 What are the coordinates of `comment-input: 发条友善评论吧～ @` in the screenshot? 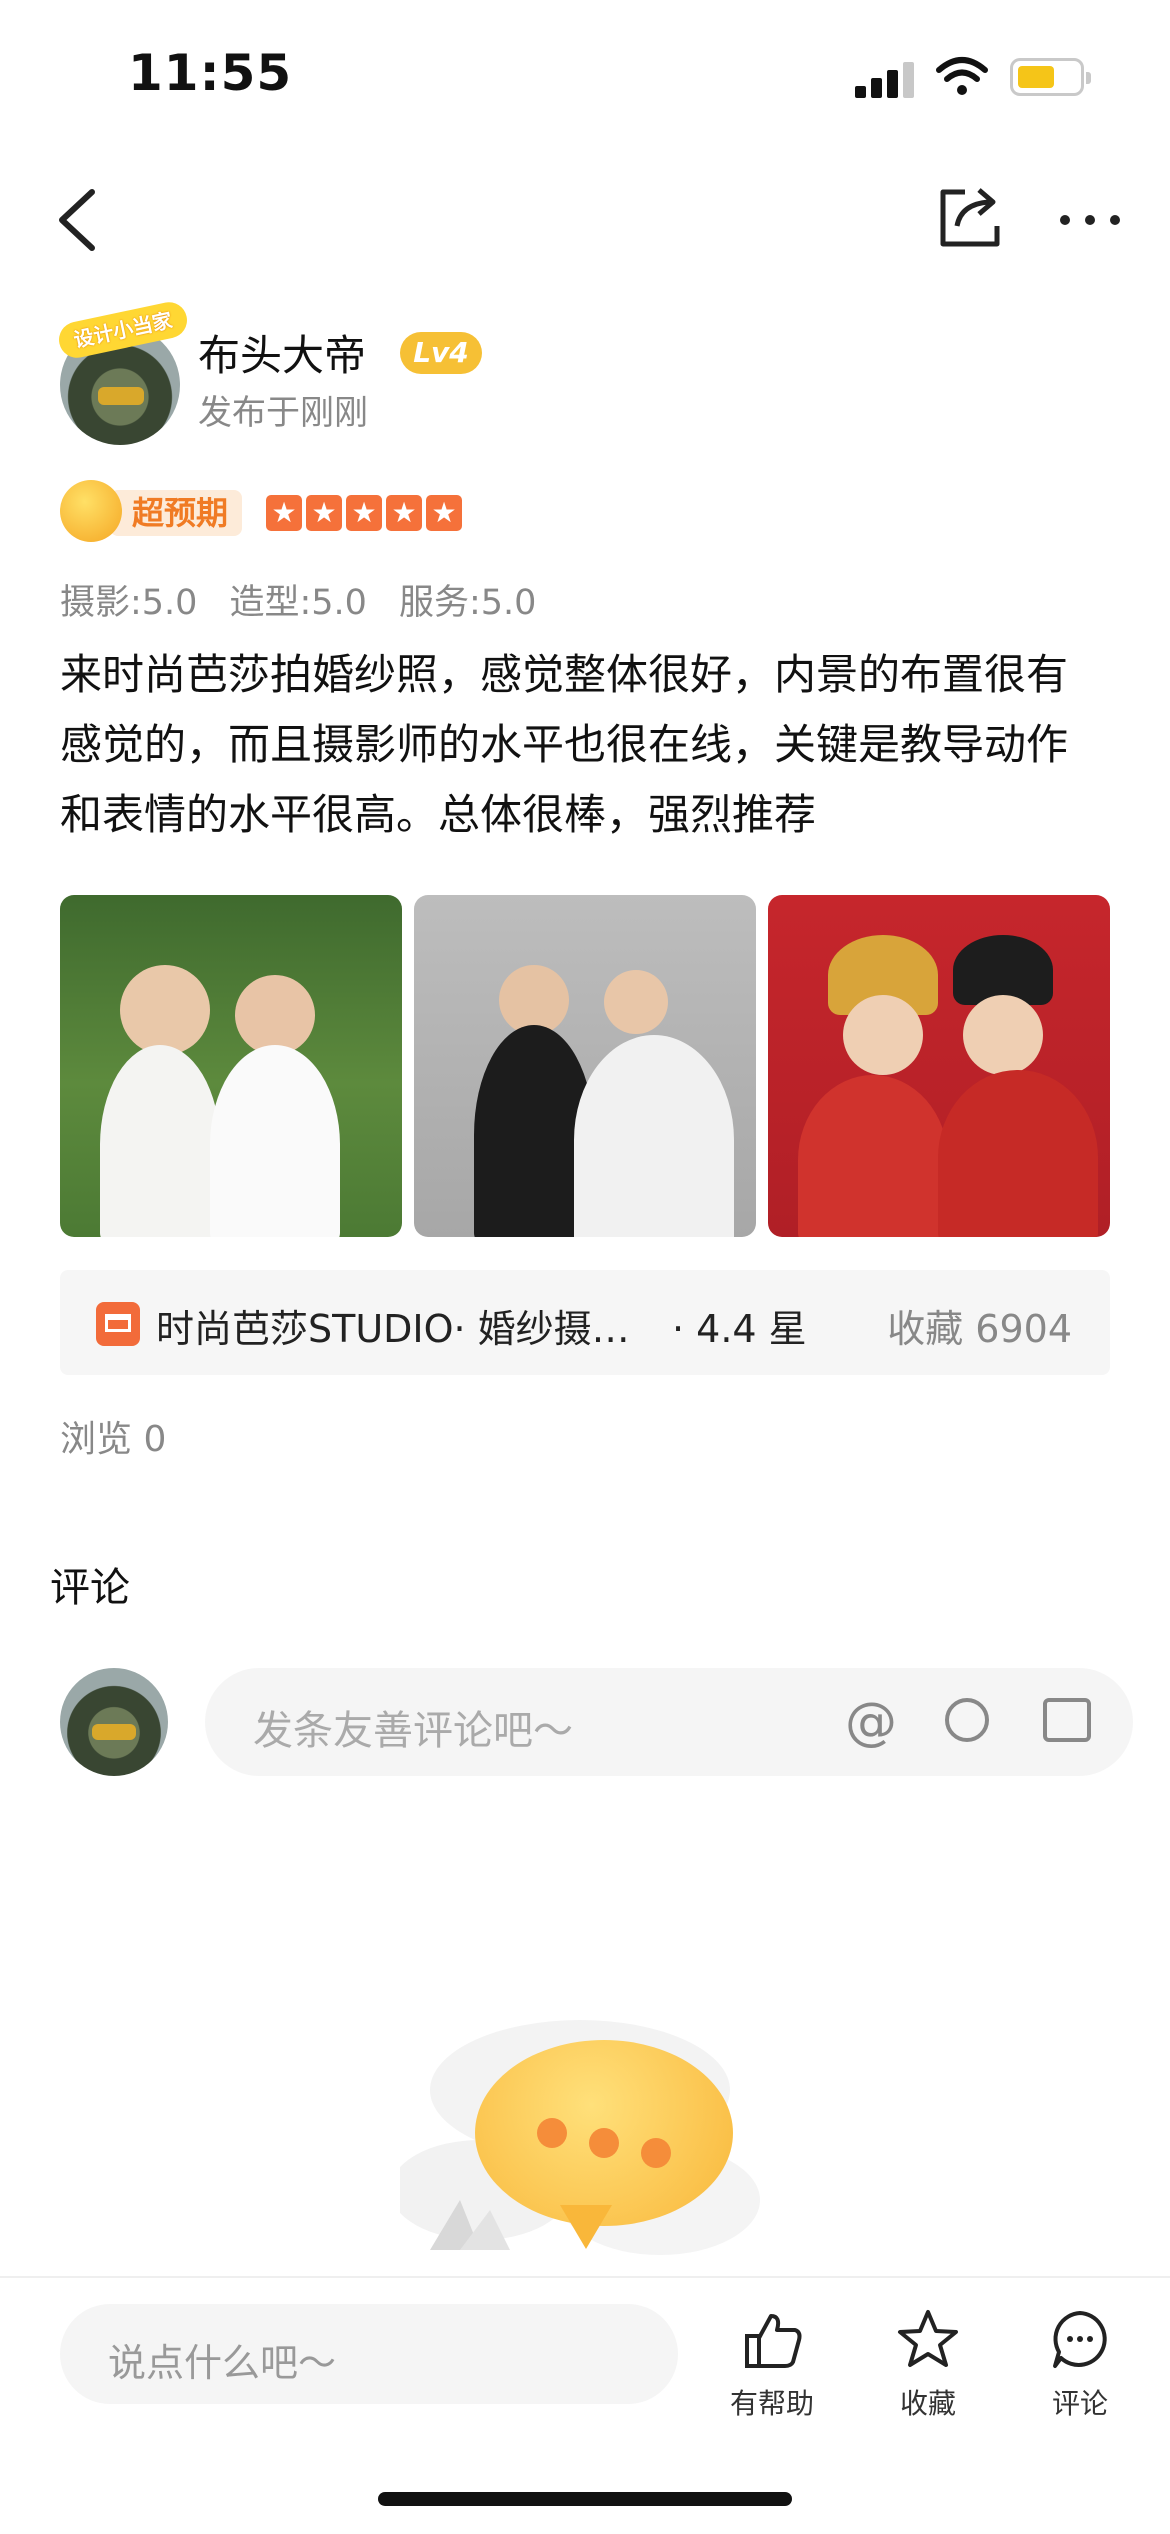 It's located at (669, 1722).